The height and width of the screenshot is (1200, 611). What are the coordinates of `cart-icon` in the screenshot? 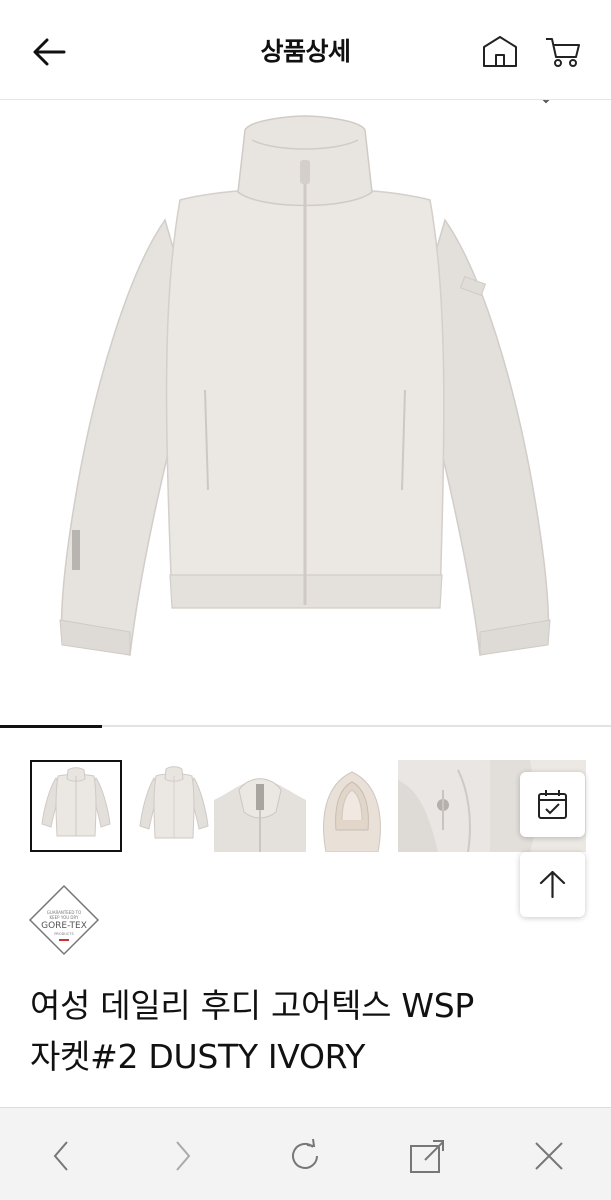 It's located at (563, 52).